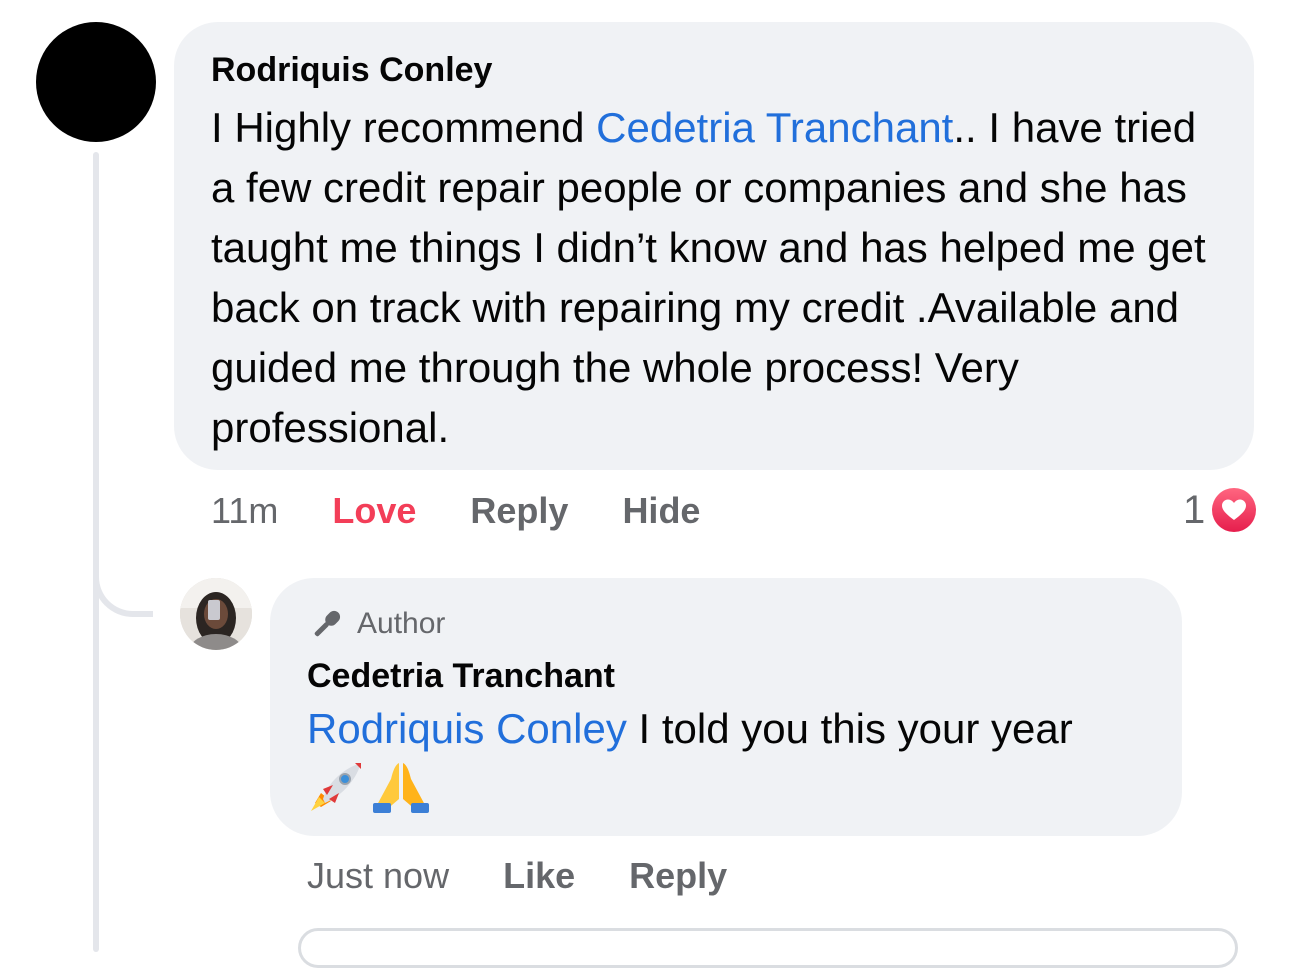  I want to click on reply-author-avatar, so click(216, 614).